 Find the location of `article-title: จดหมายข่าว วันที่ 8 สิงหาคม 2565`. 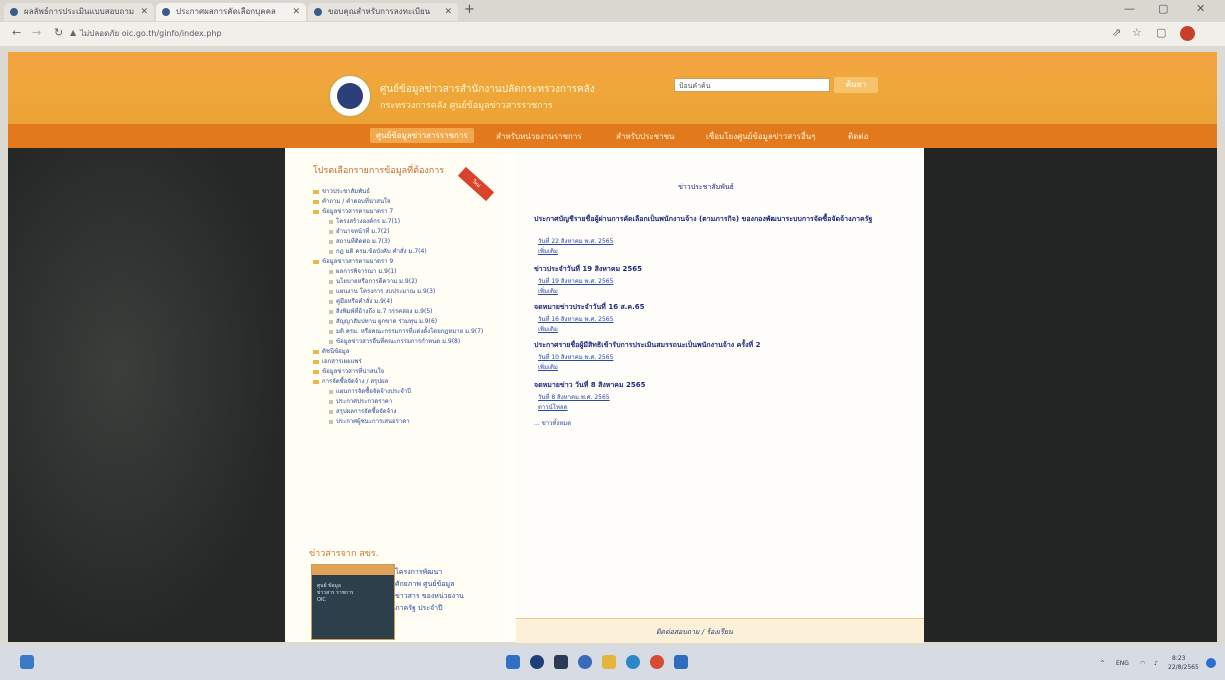

article-title: จดหมายข่าว วันที่ 8 สิงหาคม 2565 is located at coordinates (712, 385).